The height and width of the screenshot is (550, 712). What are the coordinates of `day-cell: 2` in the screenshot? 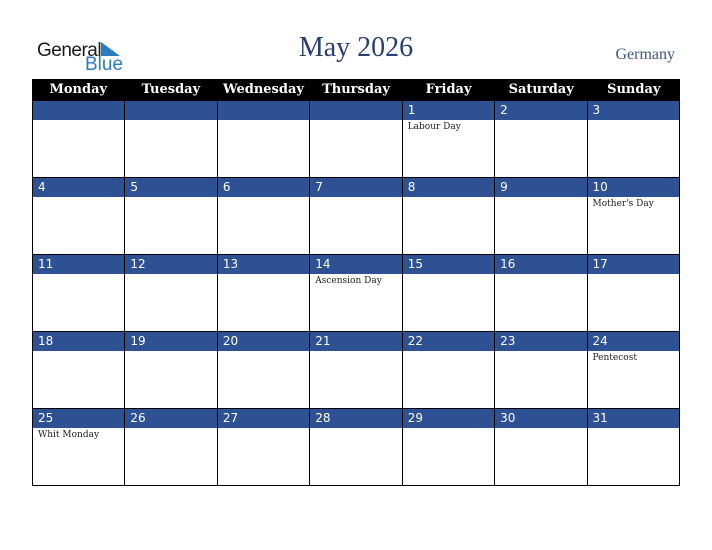 It's located at (540, 139).